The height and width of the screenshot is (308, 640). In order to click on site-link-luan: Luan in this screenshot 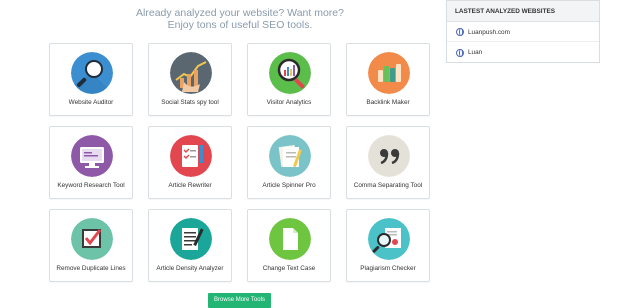, I will do `click(523, 52)`.